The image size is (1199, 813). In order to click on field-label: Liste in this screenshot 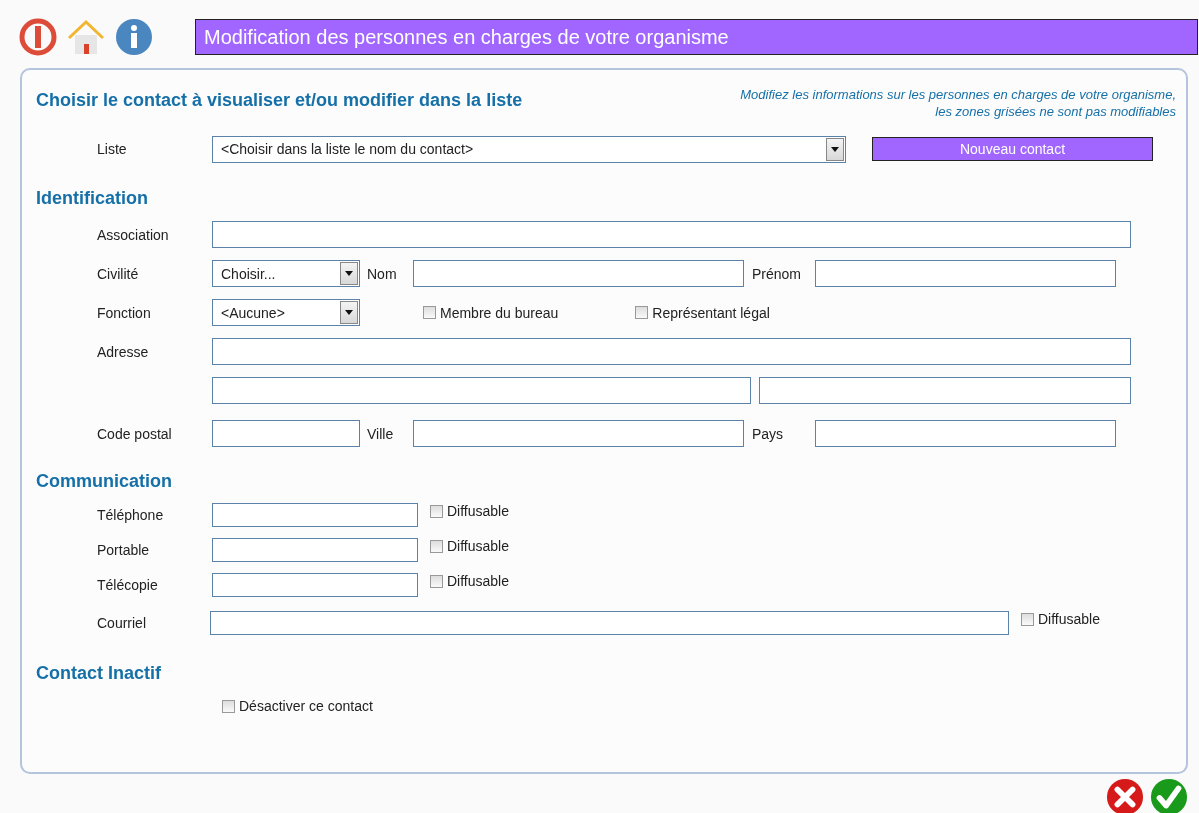, I will do `click(112, 149)`.